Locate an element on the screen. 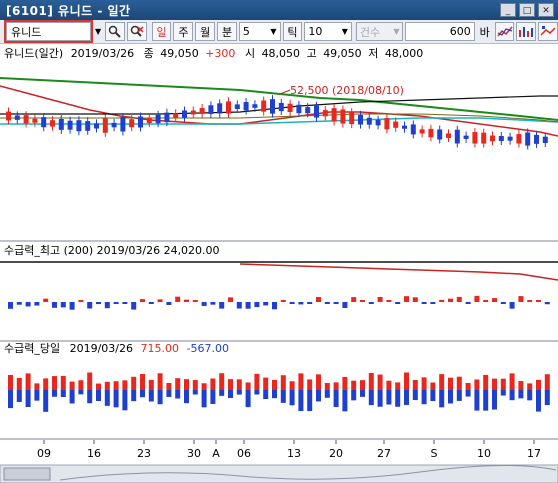  stock-name-value: 유니드 is located at coordinates (26, 32).